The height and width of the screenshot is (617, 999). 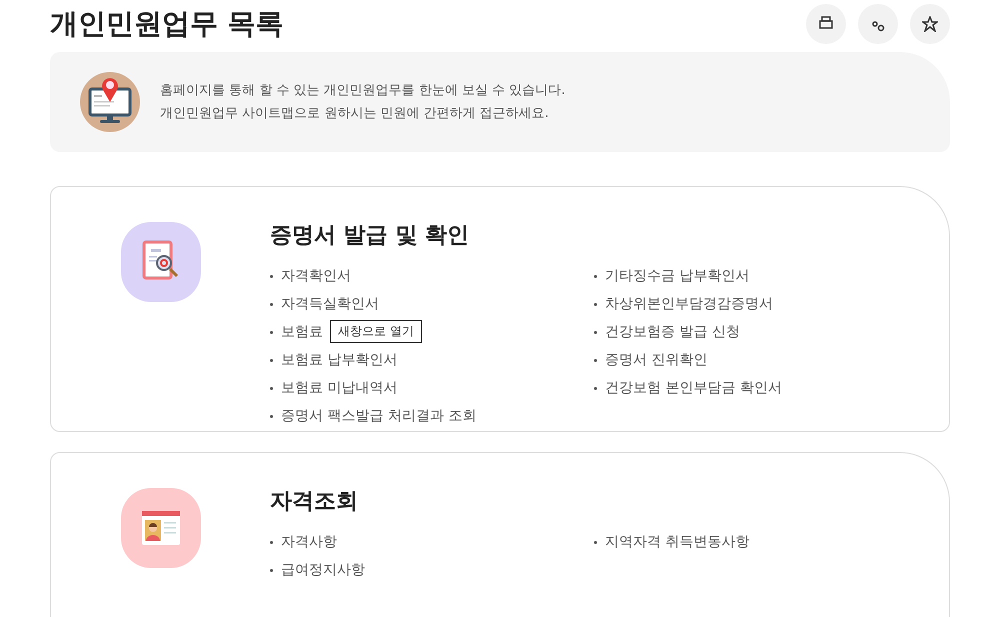 I want to click on service-link: 증명서 팩스발급 처리결과 조회, so click(x=378, y=416).